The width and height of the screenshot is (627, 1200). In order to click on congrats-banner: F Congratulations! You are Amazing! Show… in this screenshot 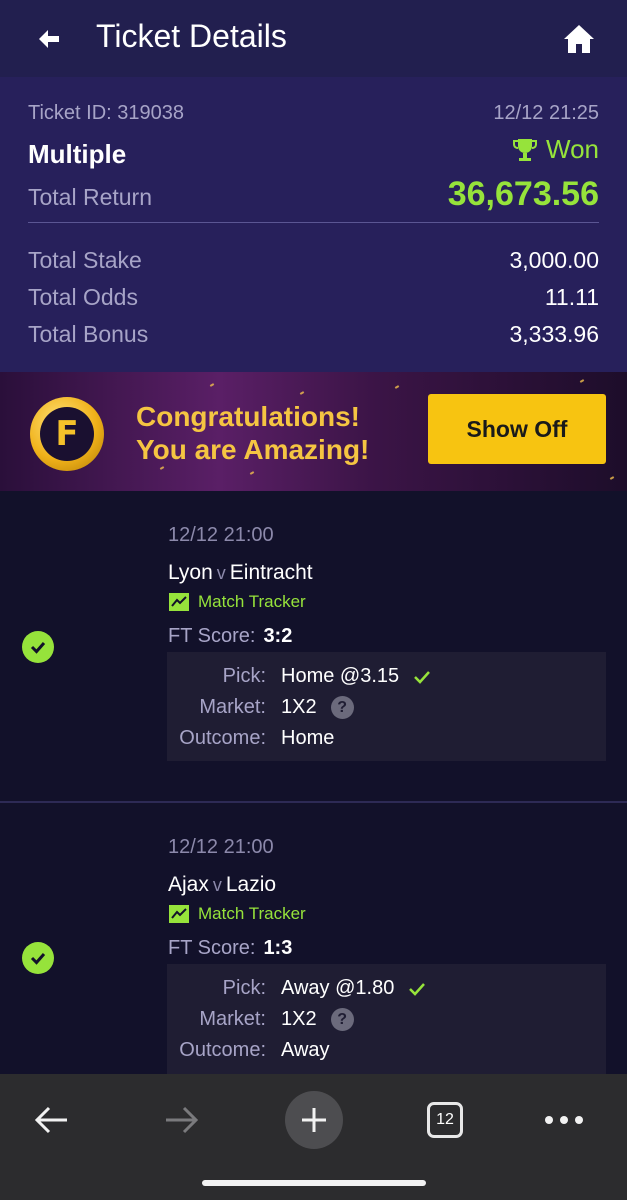, I will do `click(313, 431)`.